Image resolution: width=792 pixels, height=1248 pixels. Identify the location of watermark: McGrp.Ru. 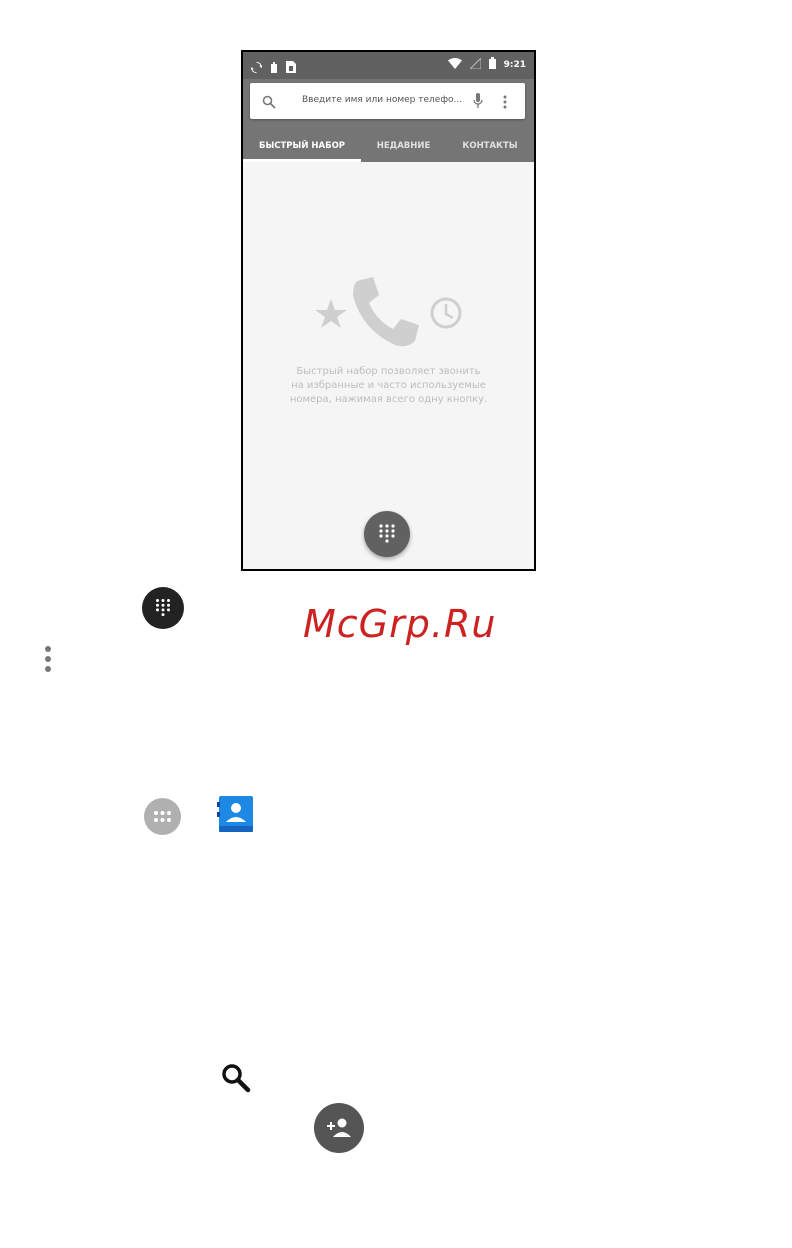
(400, 624).